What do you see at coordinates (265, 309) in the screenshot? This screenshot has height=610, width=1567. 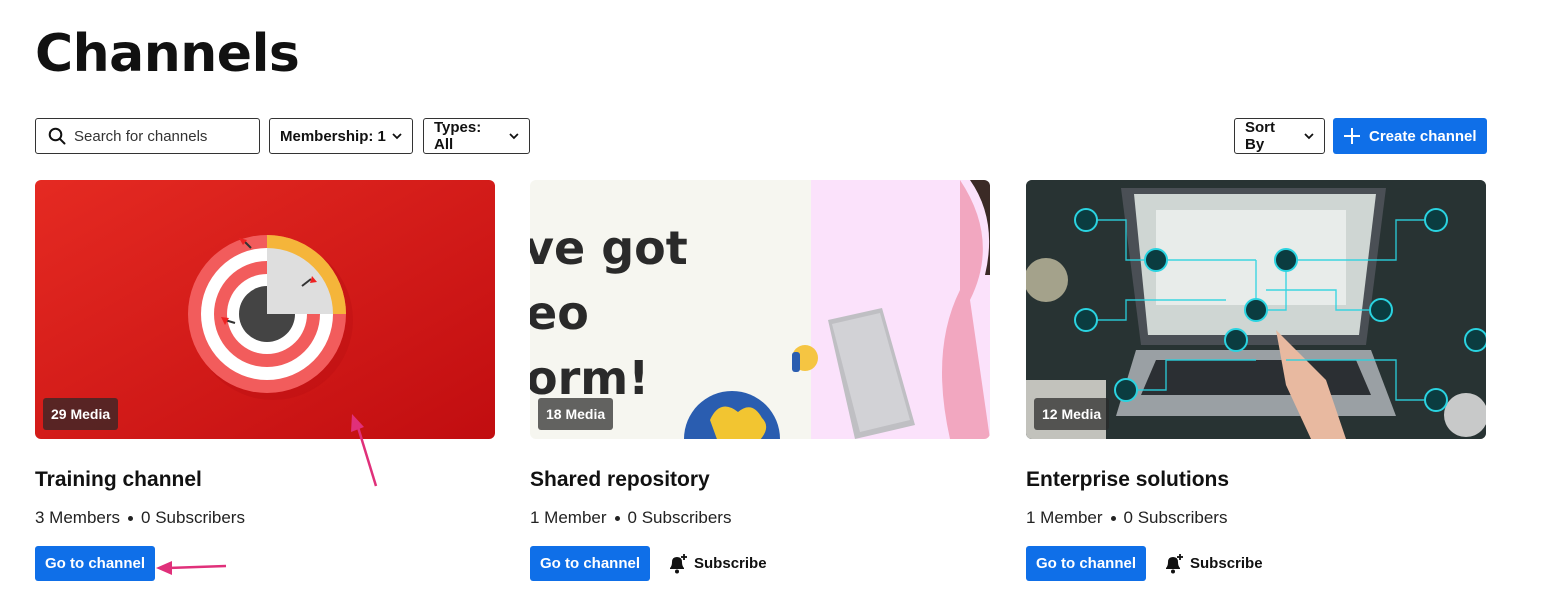 I see `channel-thumbnail: 29 Media` at bounding box center [265, 309].